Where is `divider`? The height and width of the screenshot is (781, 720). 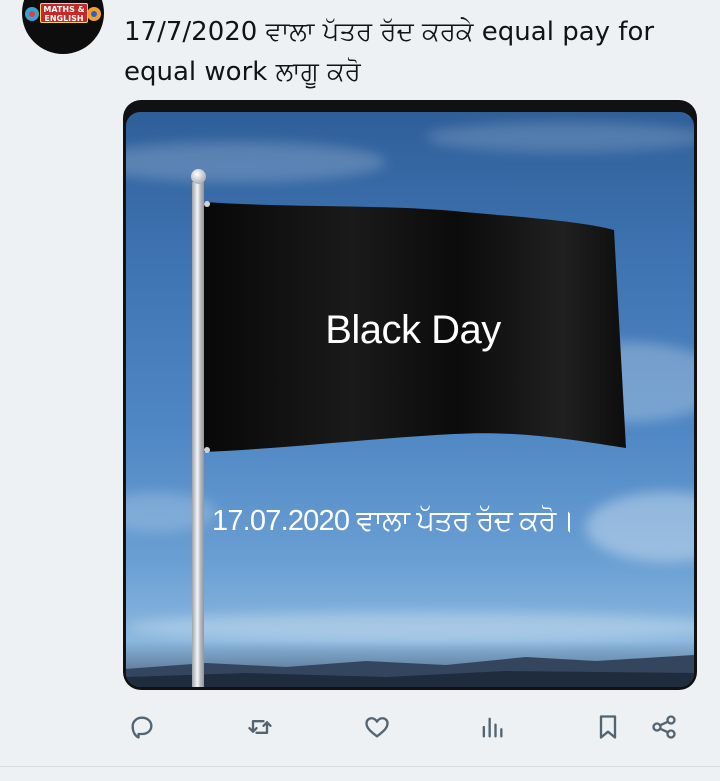
divider is located at coordinates (360, 766).